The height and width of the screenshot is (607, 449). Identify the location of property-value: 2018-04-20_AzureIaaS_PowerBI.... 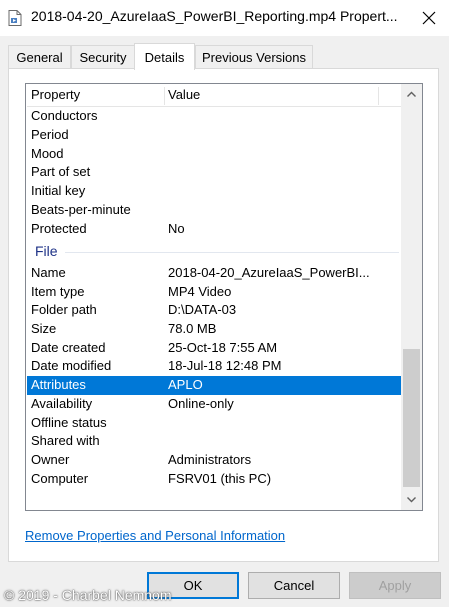
(269, 272).